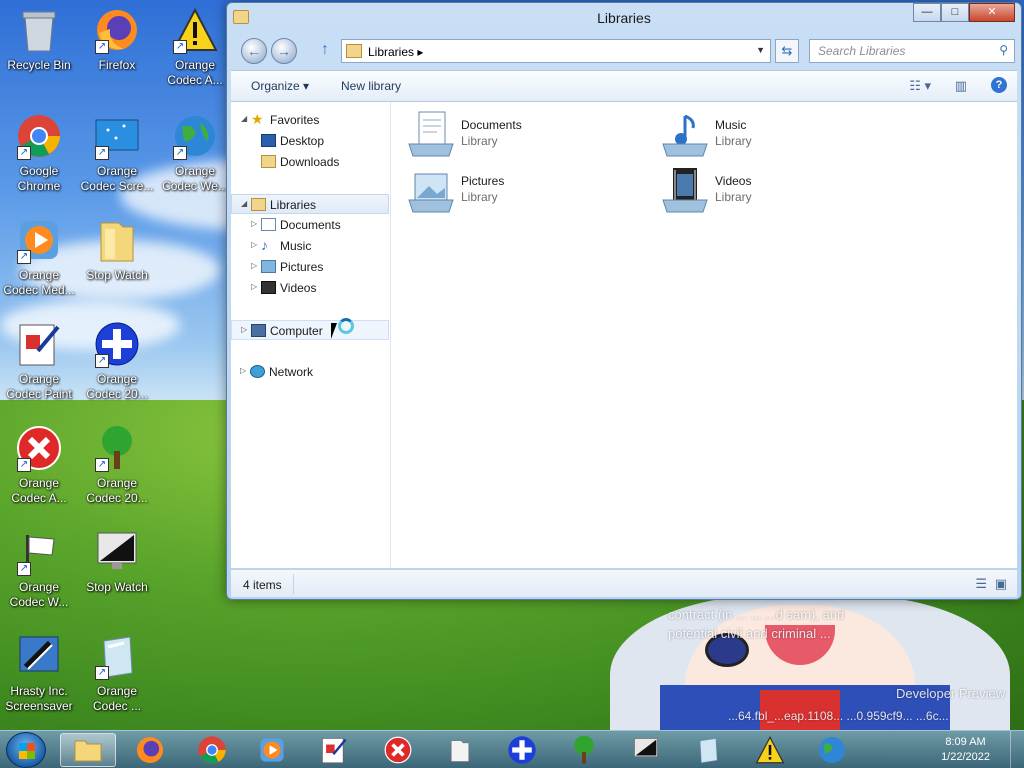 The image size is (1024, 768). I want to click on media-icon, so click(272, 750).